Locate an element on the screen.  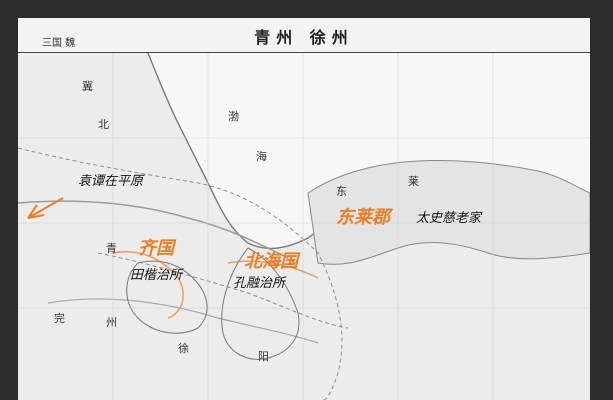
place-label: 完 is located at coordinates (59, 318).